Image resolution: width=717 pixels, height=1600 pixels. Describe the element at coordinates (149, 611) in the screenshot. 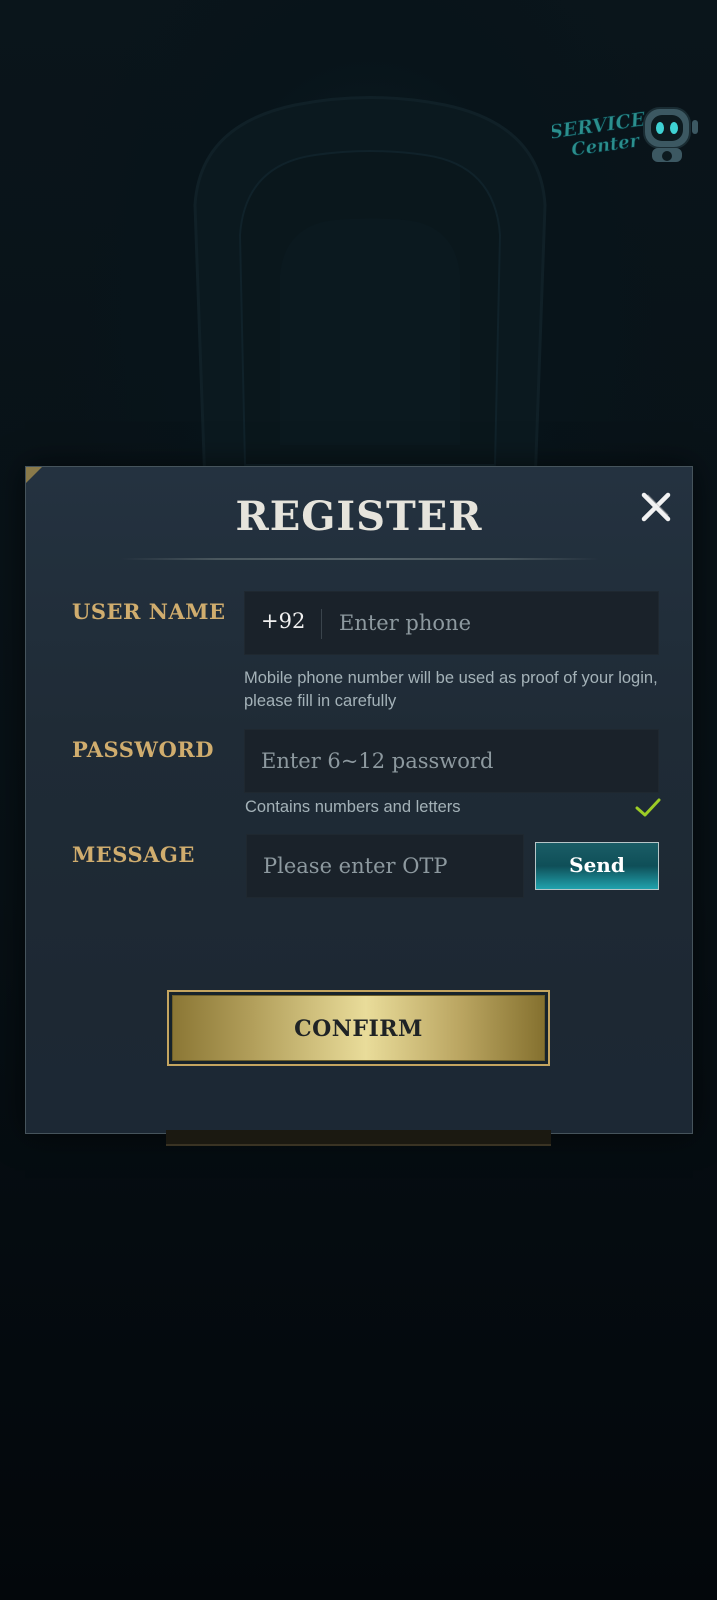

I see `username-label: USER NAME` at that location.